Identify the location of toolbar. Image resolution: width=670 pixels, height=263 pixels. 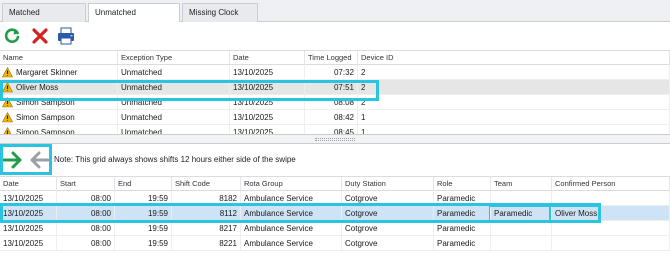
(335, 36).